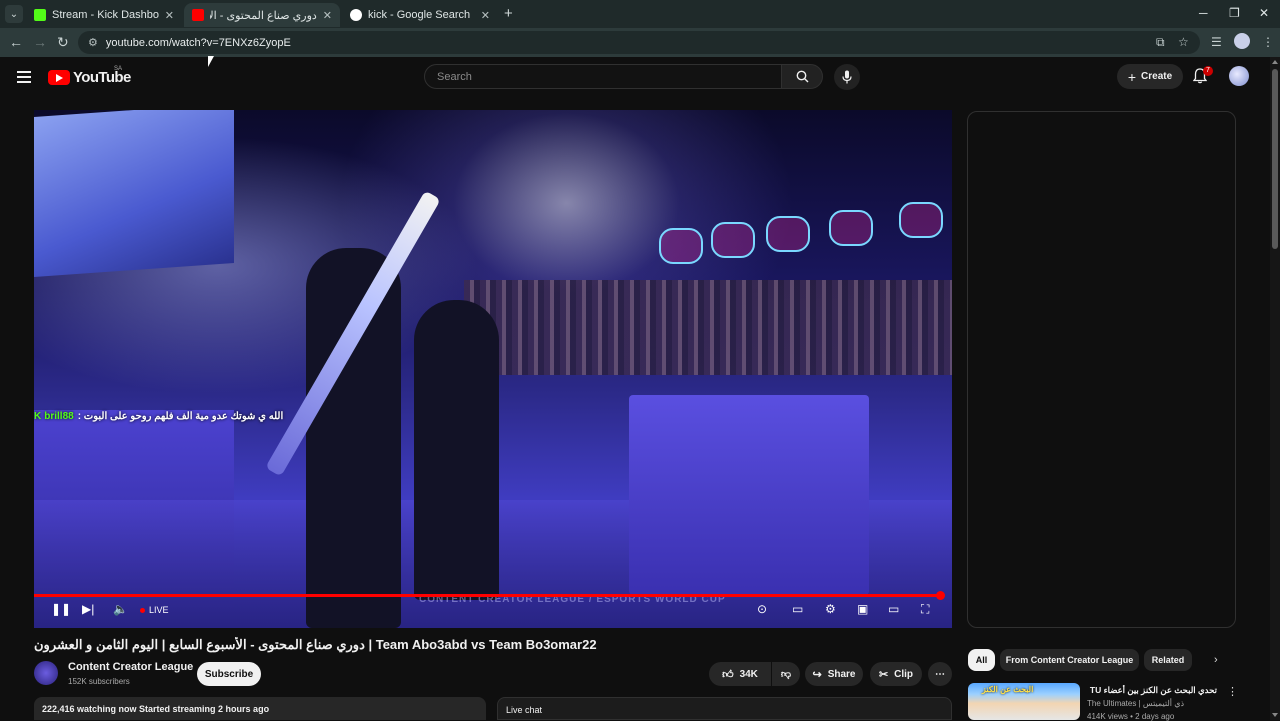  I want to click on youtube-logo: YouTube SA, so click(89, 76).